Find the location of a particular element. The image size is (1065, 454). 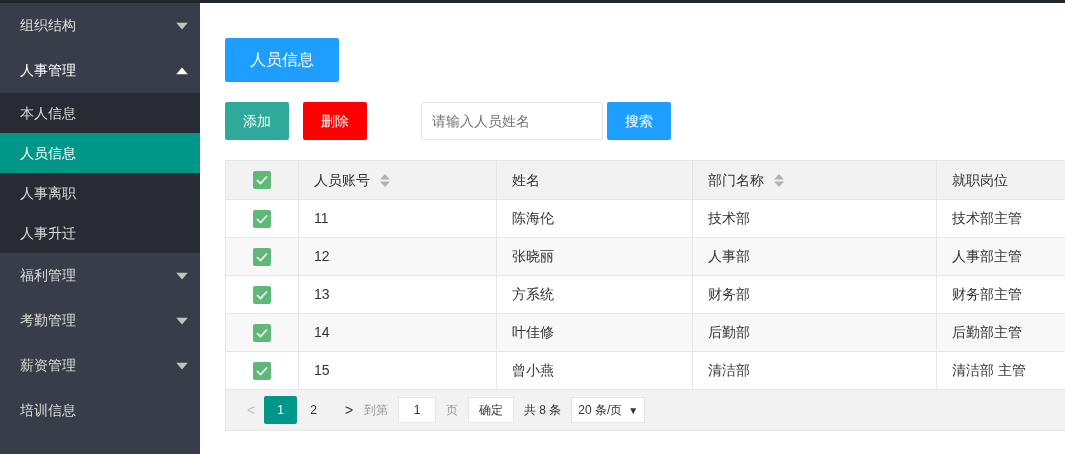

table-cell-text: 方系统 is located at coordinates (533, 294).